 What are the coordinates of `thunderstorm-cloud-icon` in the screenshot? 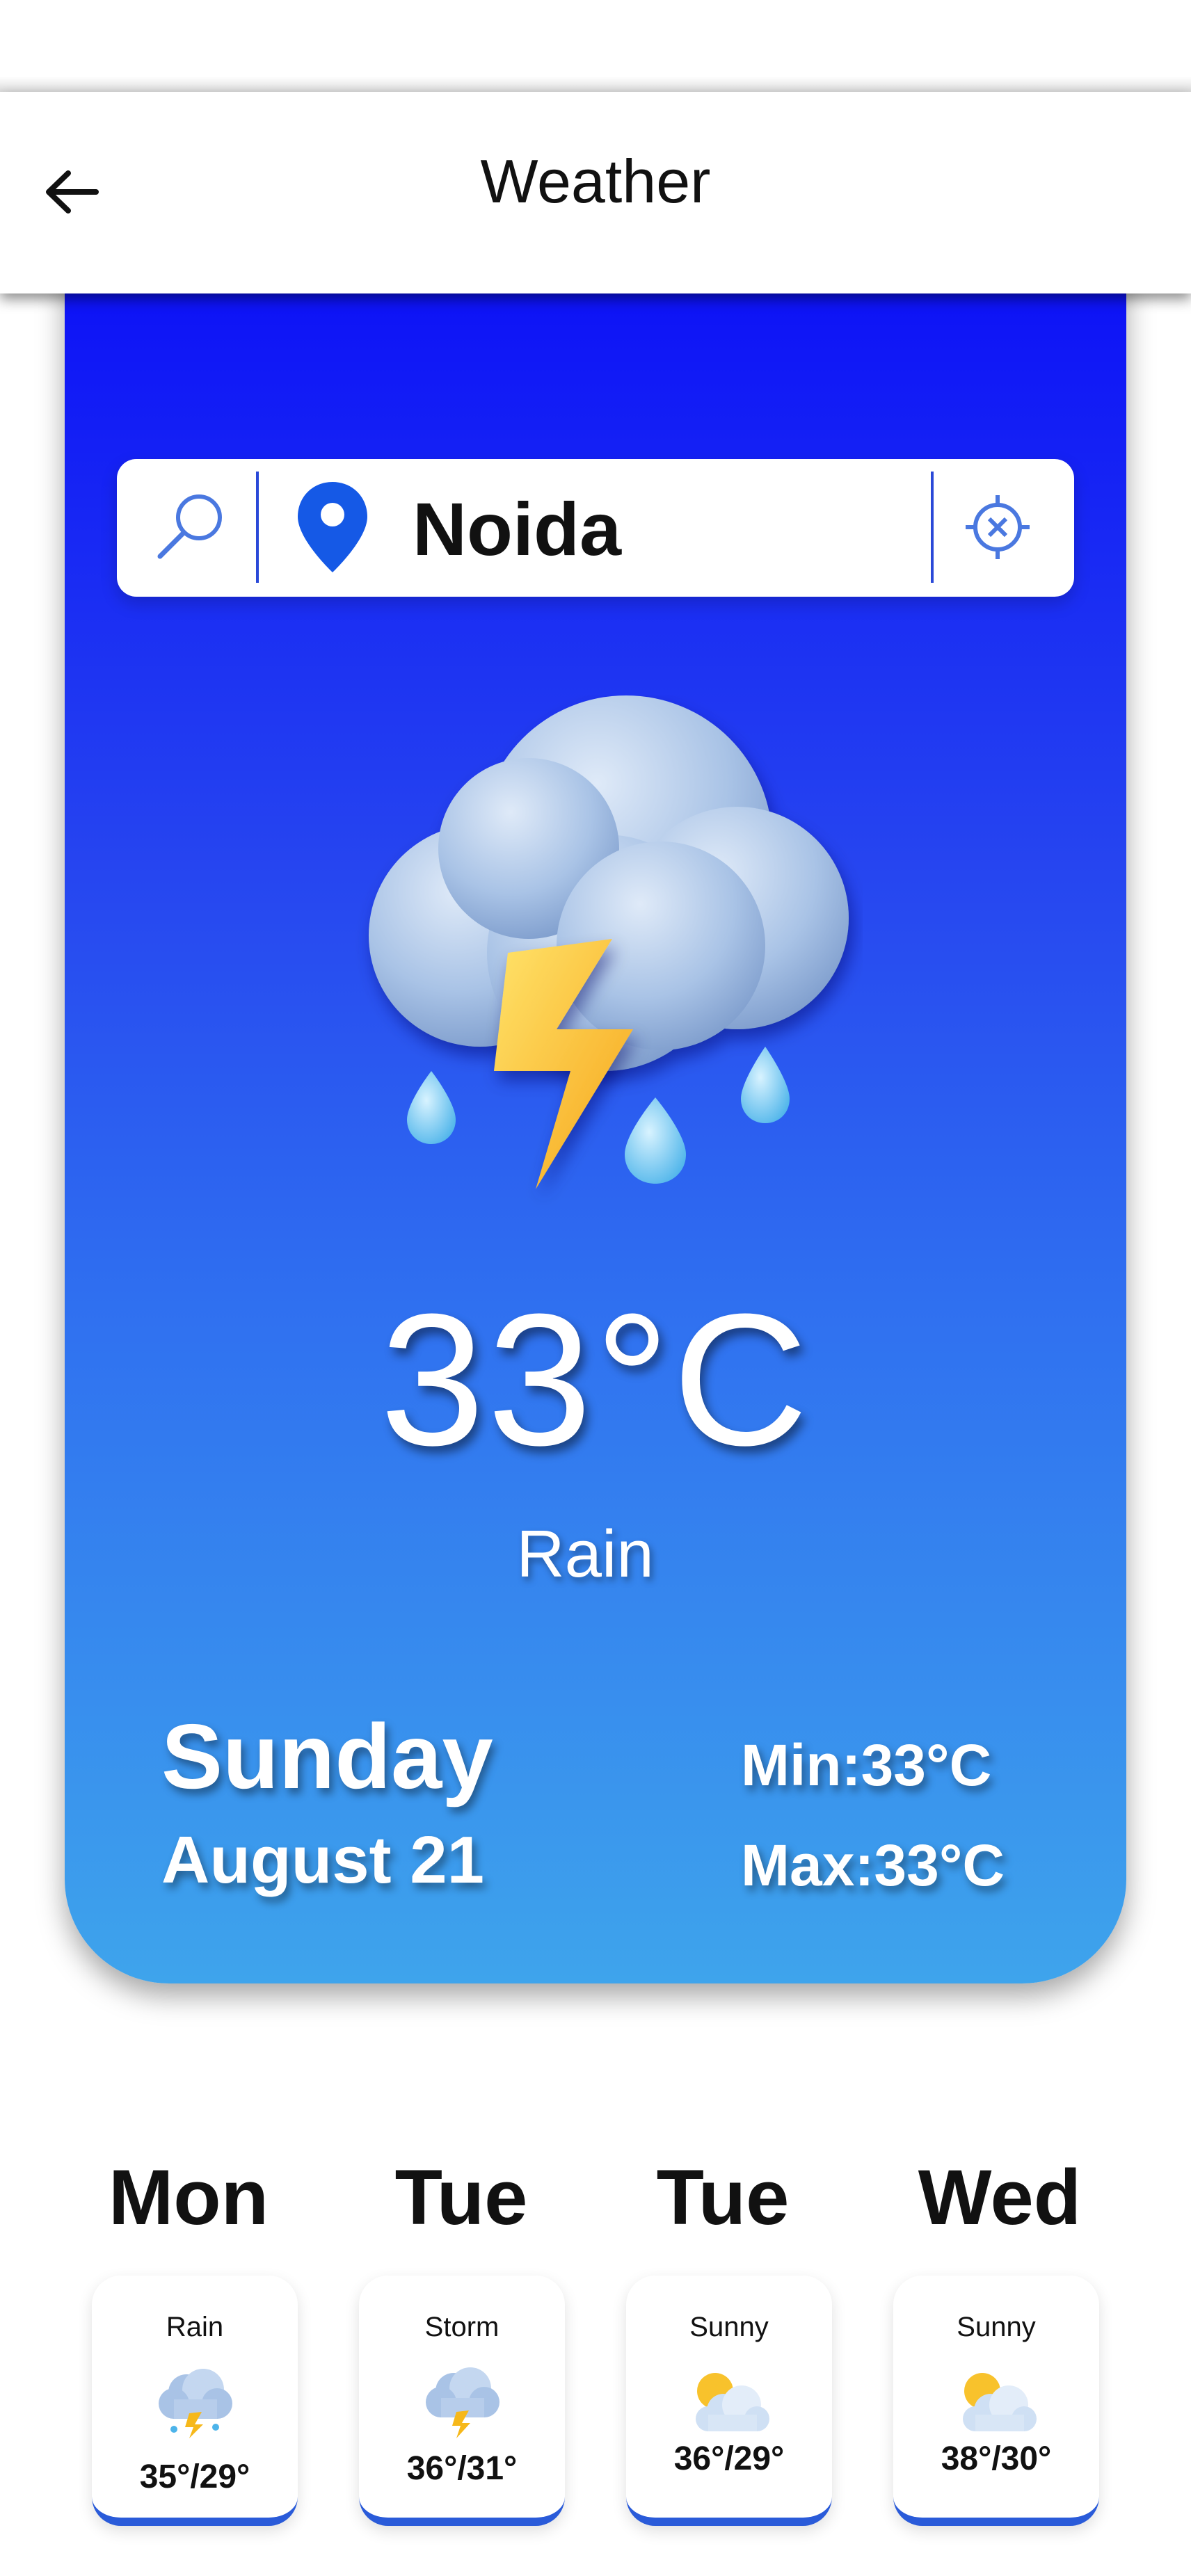 It's located at (584, 953).